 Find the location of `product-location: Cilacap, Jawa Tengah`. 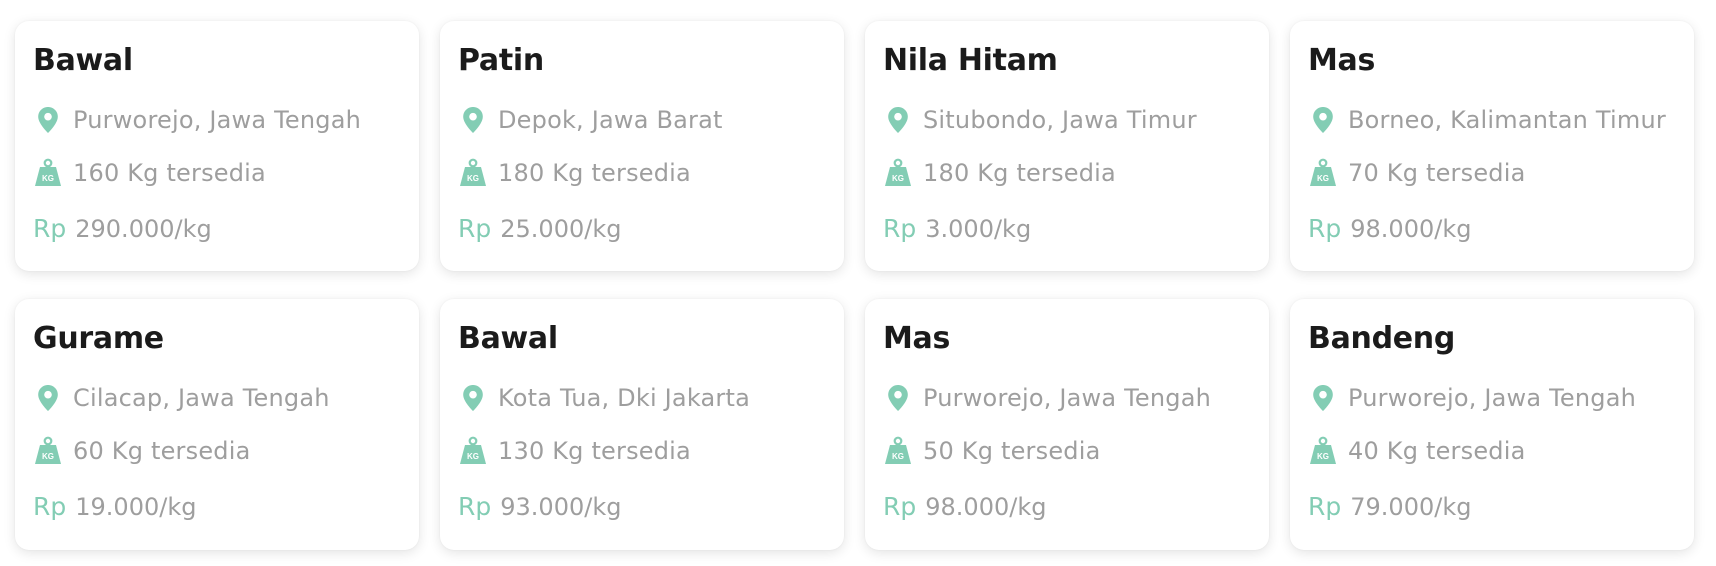

product-location: Cilacap, Jawa Tengah is located at coordinates (181, 398).